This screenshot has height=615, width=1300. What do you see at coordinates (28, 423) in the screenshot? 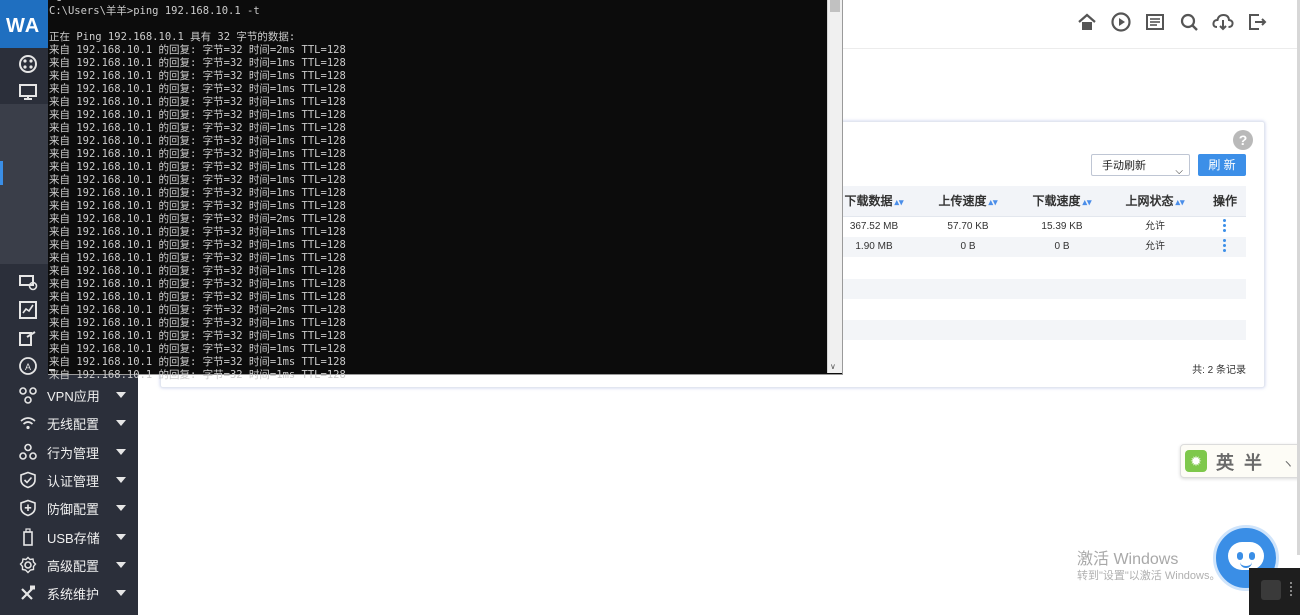
I see `wifi-icon` at bounding box center [28, 423].